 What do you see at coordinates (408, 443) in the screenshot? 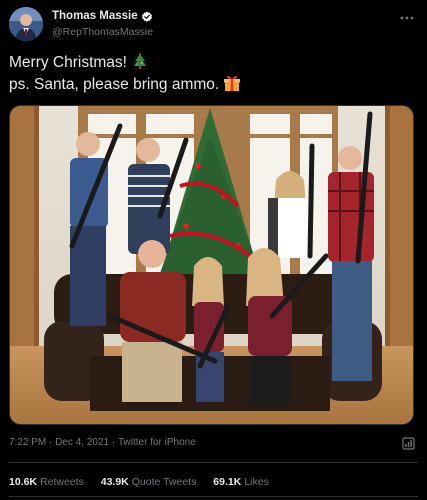
I see `analytics-icon` at bounding box center [408, 443].